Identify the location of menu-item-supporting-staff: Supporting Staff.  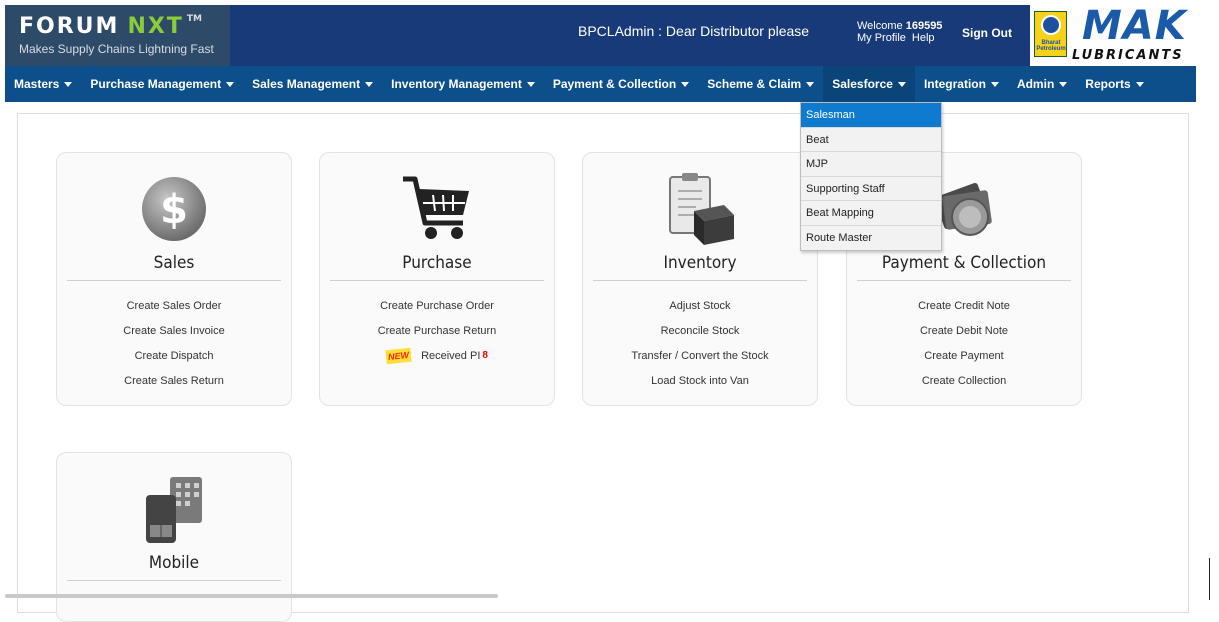
(871, 188).